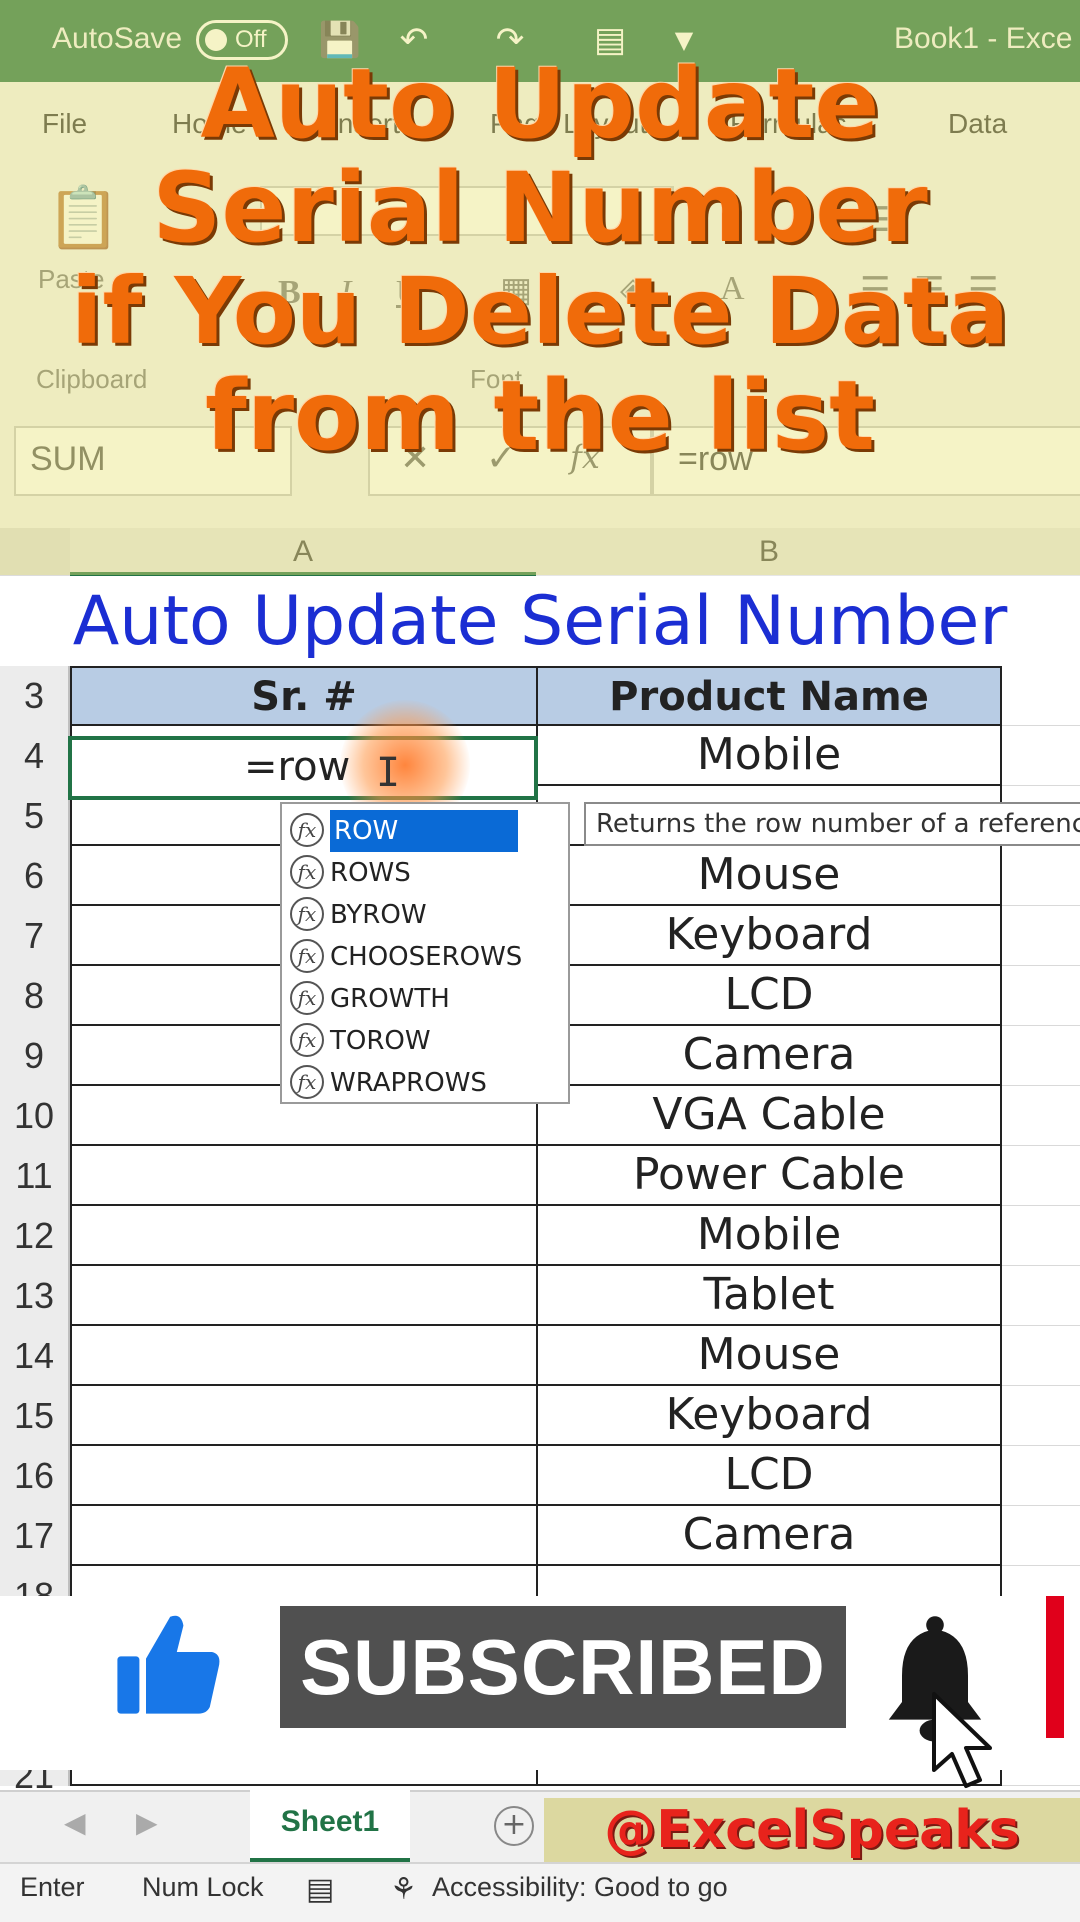 This screenshot has width=1080, height=1922. Describe the element at coordinates (378, 915) in the screenshot. I see `autocomplete-item-label: BYROW` at that location.